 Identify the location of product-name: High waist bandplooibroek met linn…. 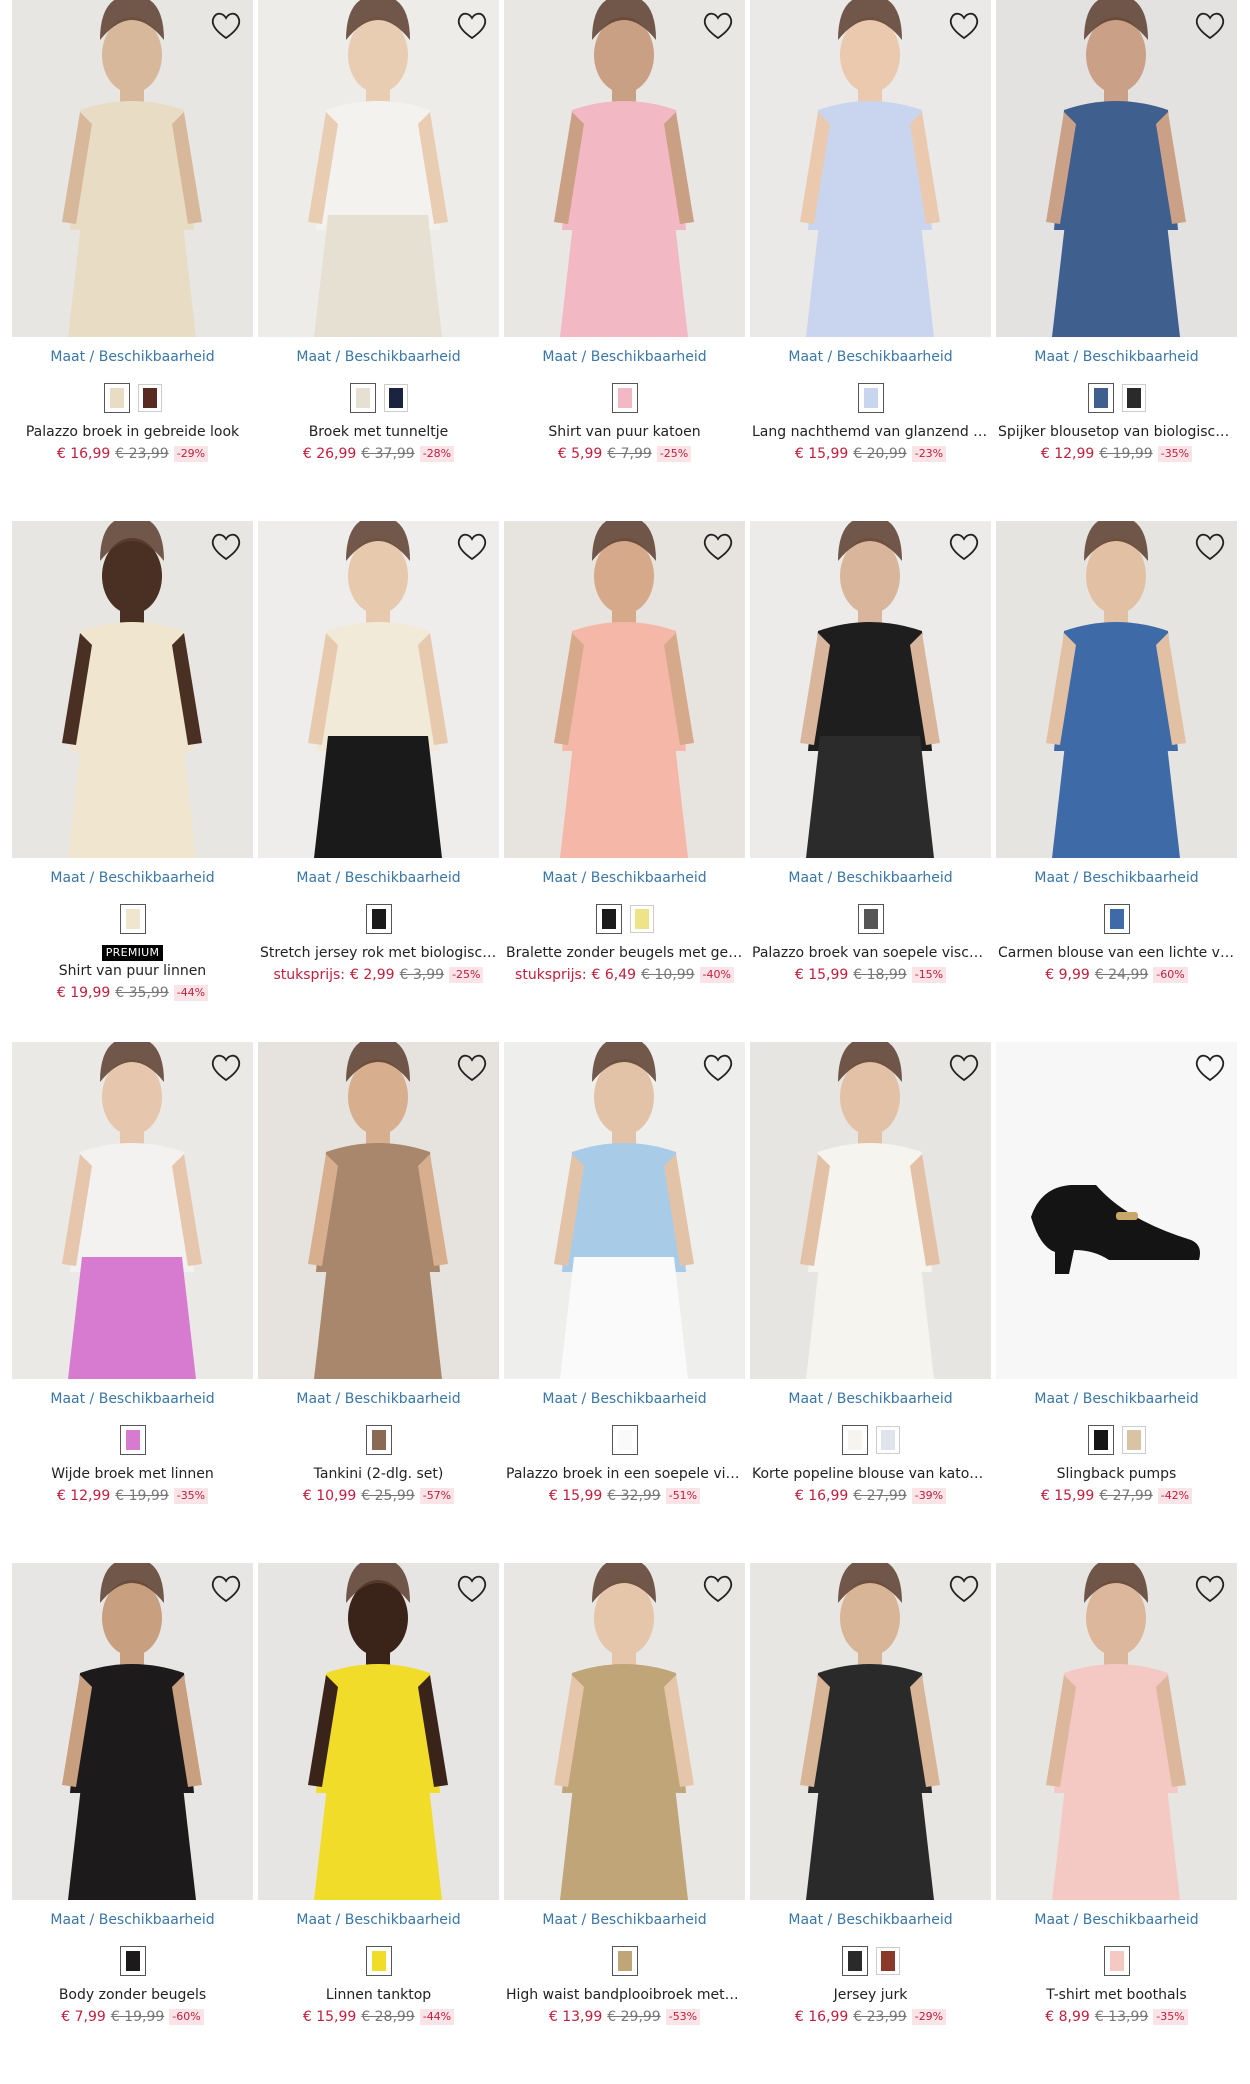
(624, 1997).